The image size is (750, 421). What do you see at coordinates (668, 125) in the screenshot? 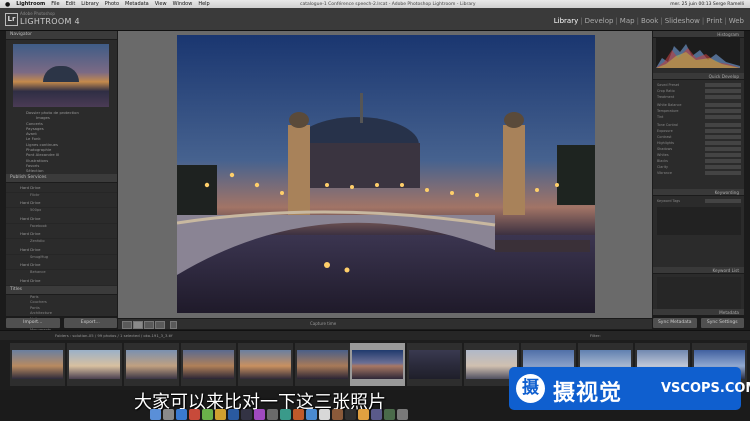
I see `qd-label: Tone Control` at bounding box center [668, 125].